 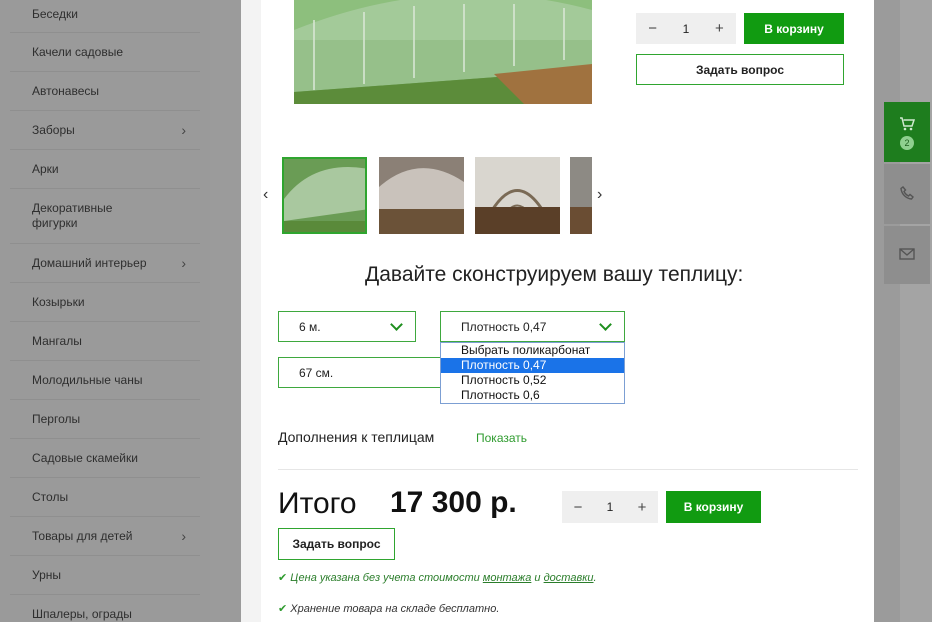 I want to click on mail-icon, so click(x=907, y=254).